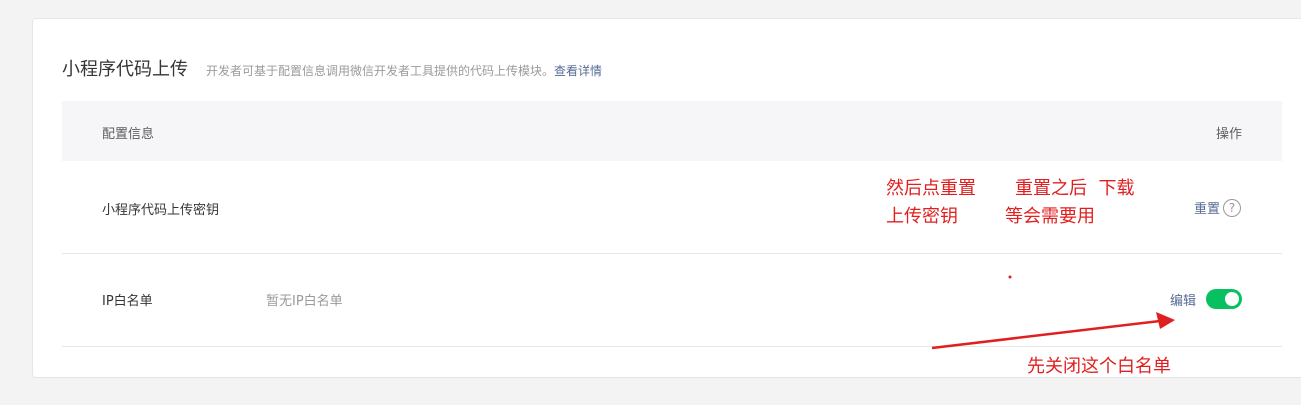 The height and width of the screenshot is (405, 1301). Describe the element at coordinates (161, 210) in the screenshot. I see `upload-key-label: 小程序代码上传密钥` at that location.